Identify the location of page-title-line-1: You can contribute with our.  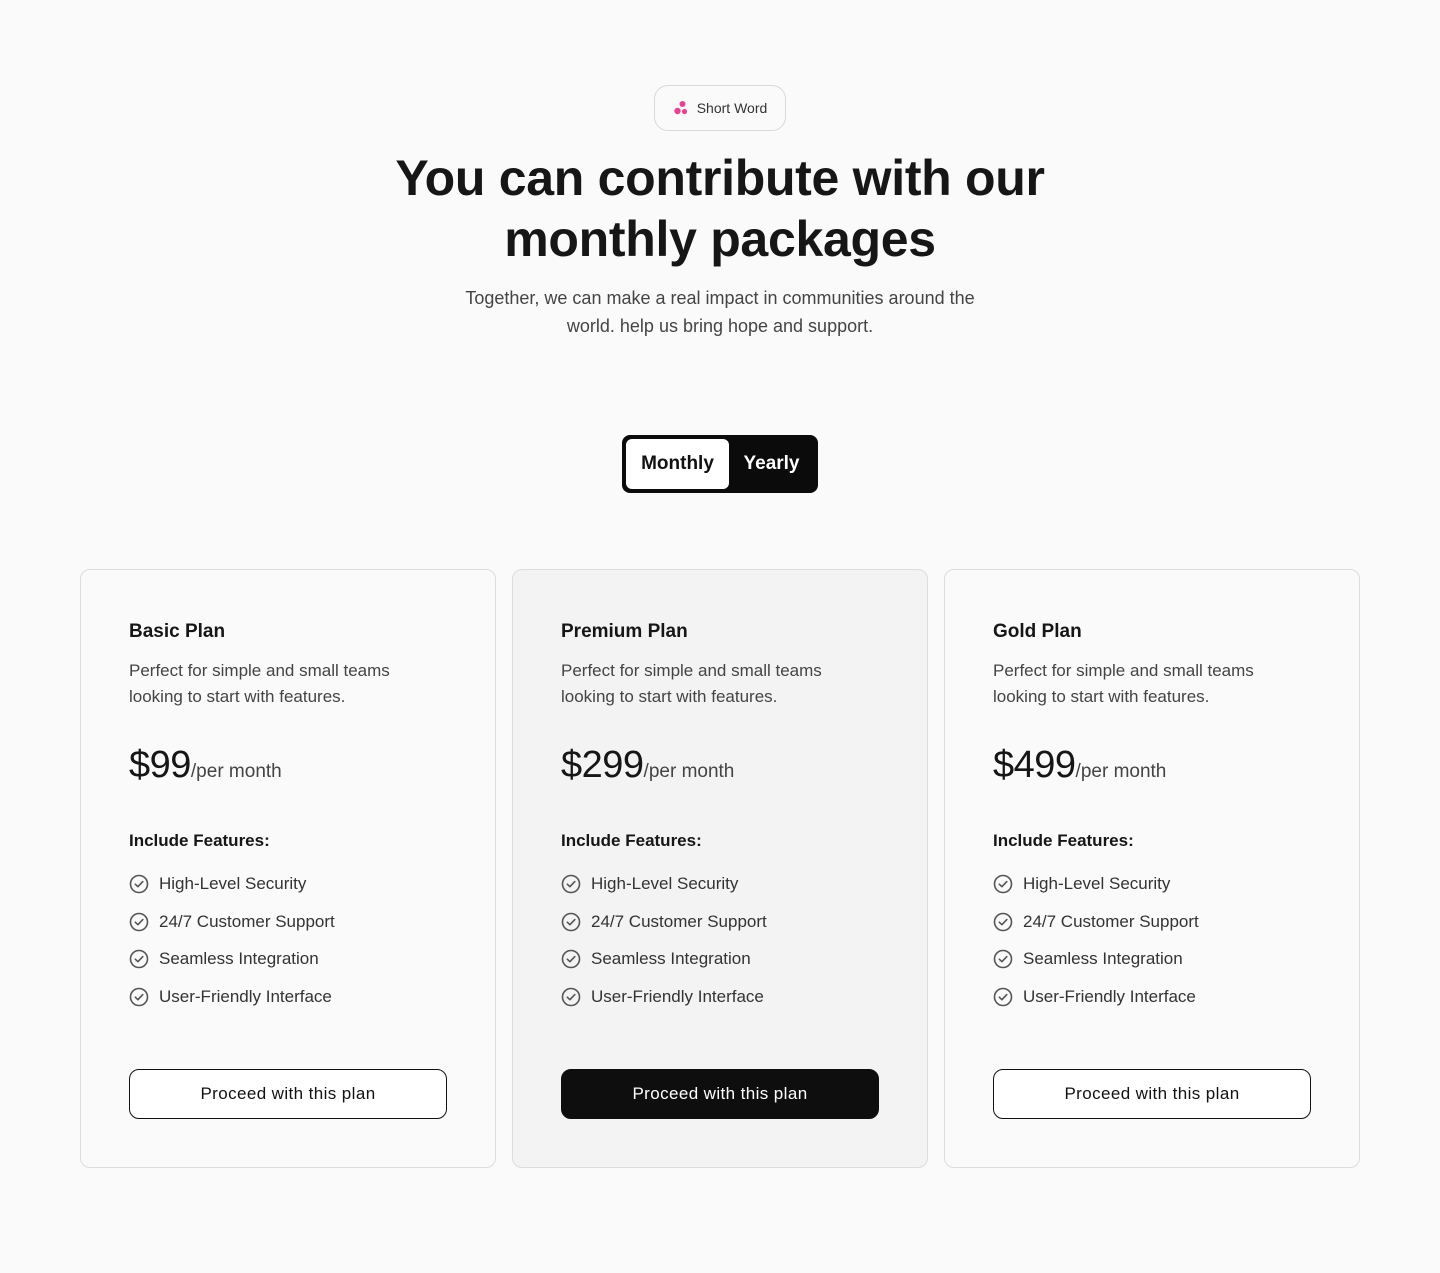
(720, 178).